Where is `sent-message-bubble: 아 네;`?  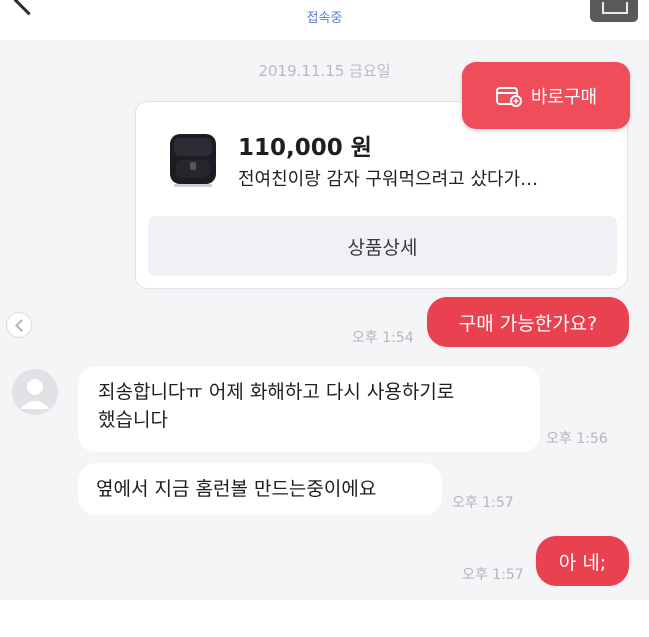
sent-message-bubble: 아 네; is located at coordinates (582, 561).